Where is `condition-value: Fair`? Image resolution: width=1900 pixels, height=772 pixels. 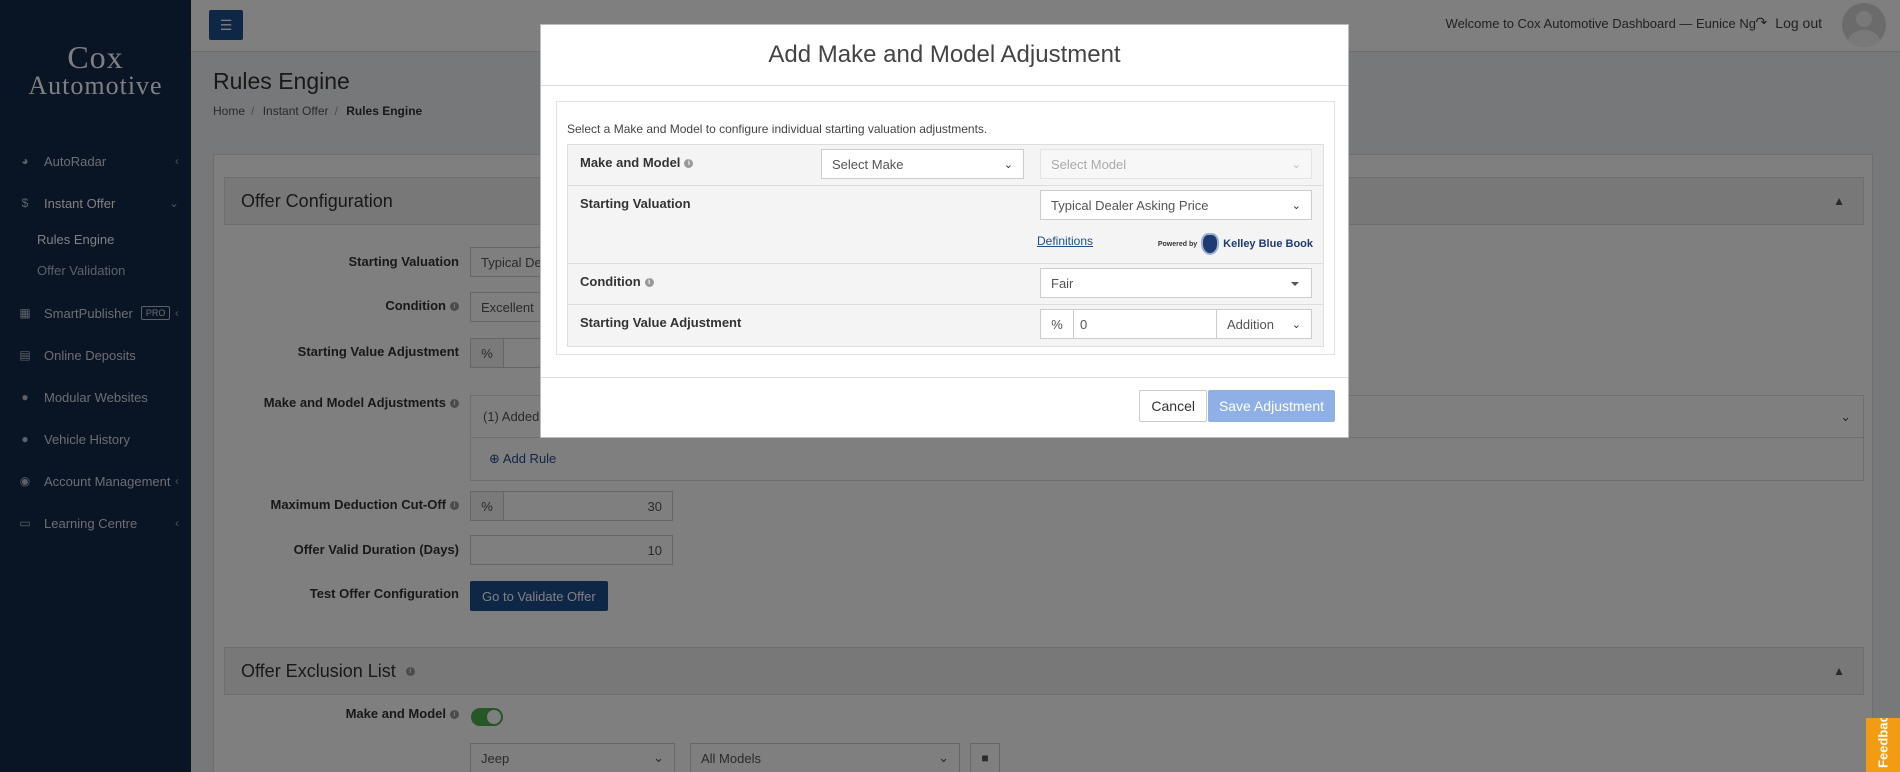 condition-value: Fair is located at coordinates (1062, 283).